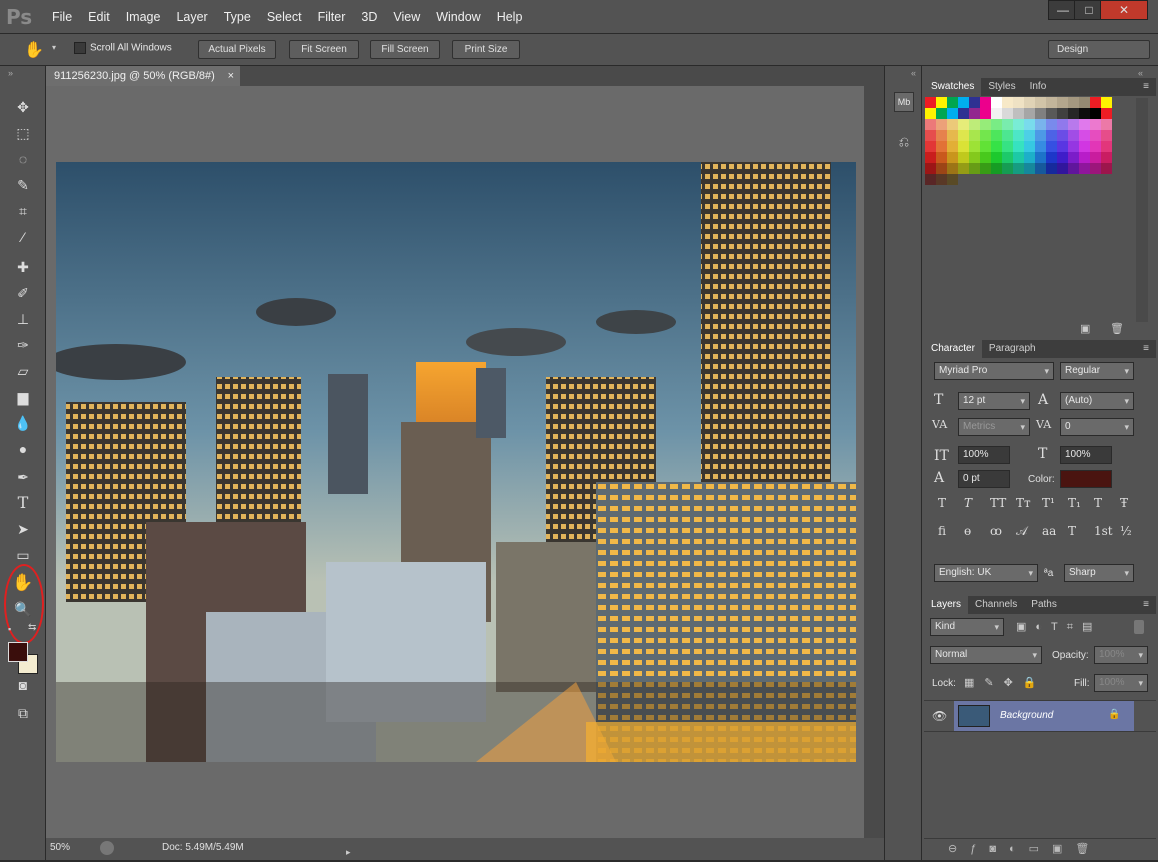 The image size is (1158, 862). Describe the element at coordinates (324, 49) in the screenshot. I see `fit-screen-button: Fit Screen` at that location.